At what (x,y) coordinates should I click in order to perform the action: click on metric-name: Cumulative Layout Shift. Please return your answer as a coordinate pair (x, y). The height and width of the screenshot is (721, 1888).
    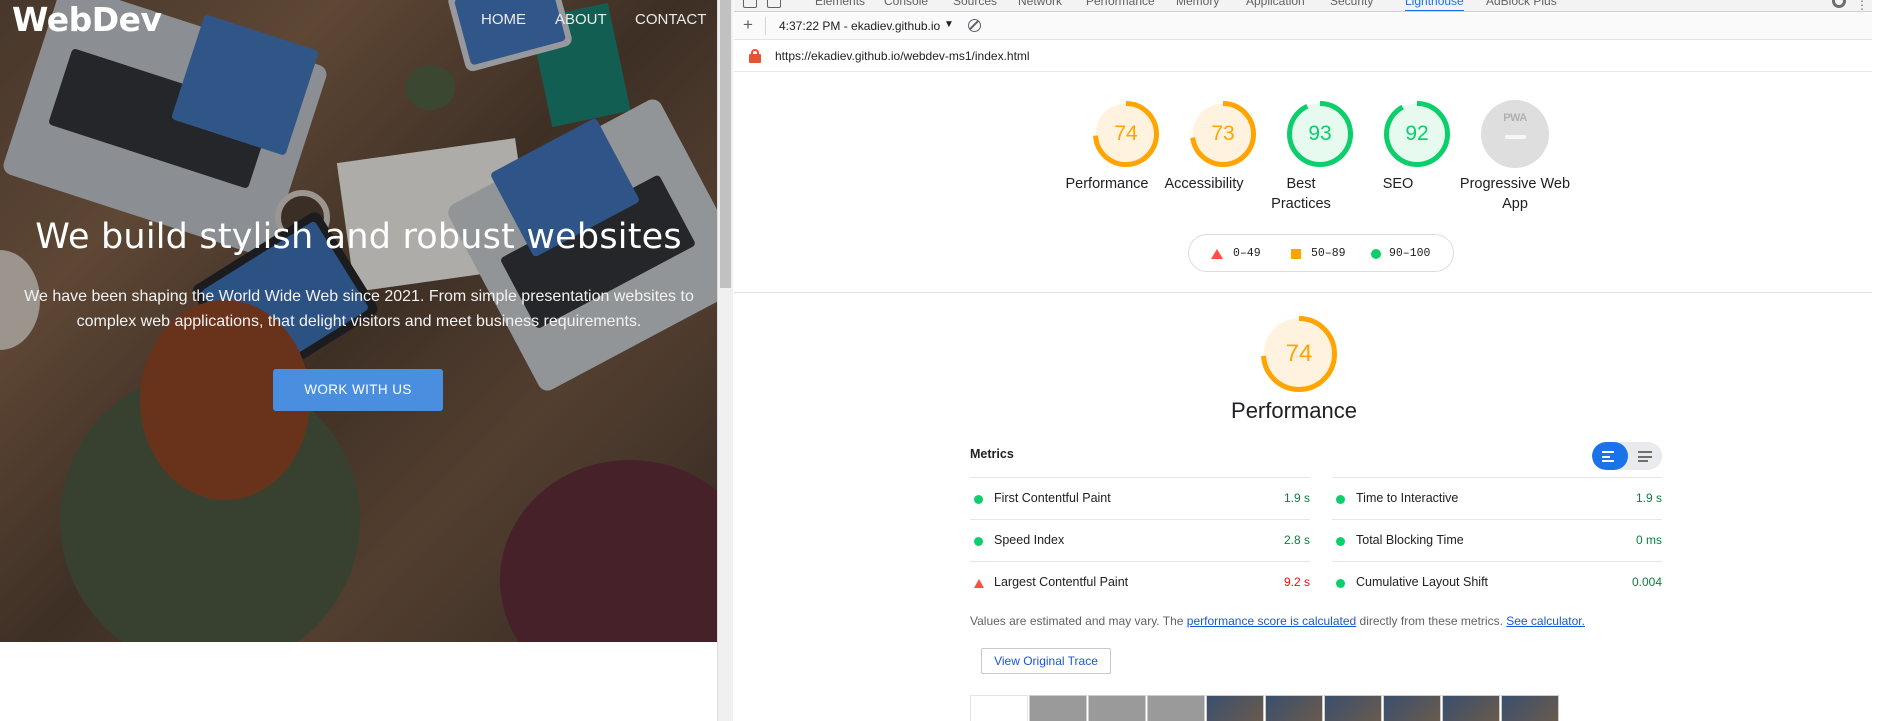
    Looking at the image, I should click on (1422, 582).